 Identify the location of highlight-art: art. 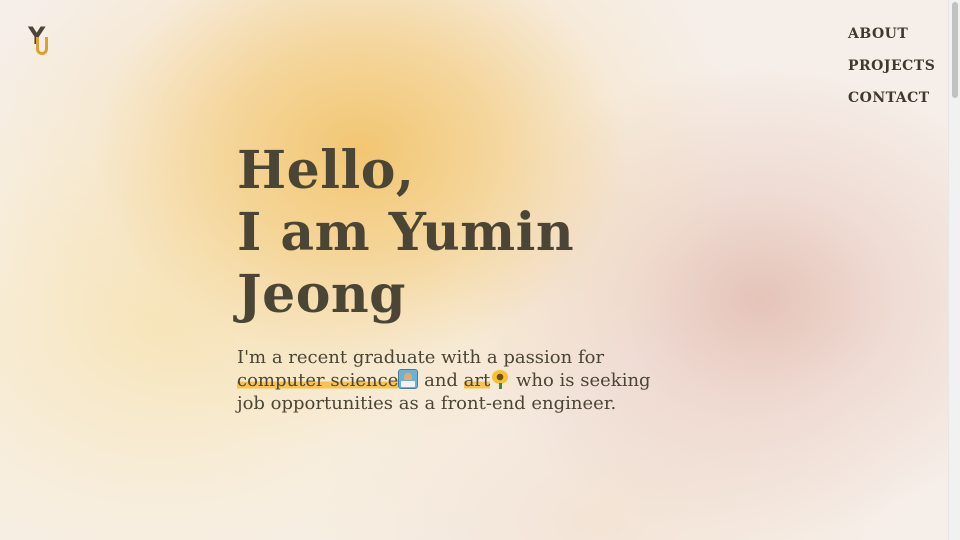
(477, 380).